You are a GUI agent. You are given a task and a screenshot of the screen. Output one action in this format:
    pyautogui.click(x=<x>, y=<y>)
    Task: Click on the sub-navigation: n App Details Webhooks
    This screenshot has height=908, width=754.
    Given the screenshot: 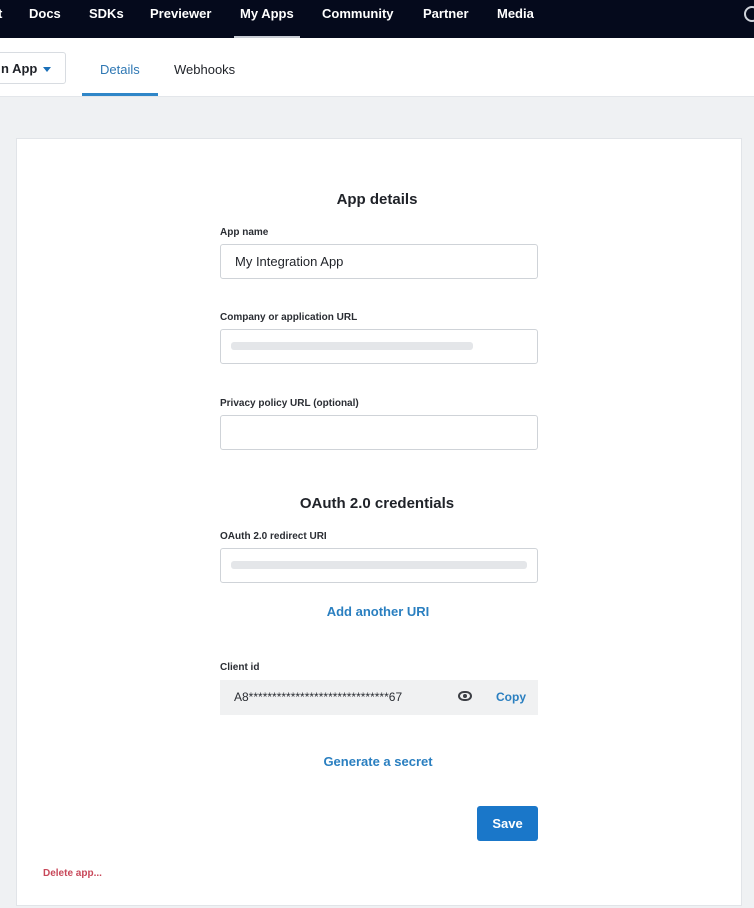 What is the action you would take?
    pyautogui.click(x=377, y=67)
    